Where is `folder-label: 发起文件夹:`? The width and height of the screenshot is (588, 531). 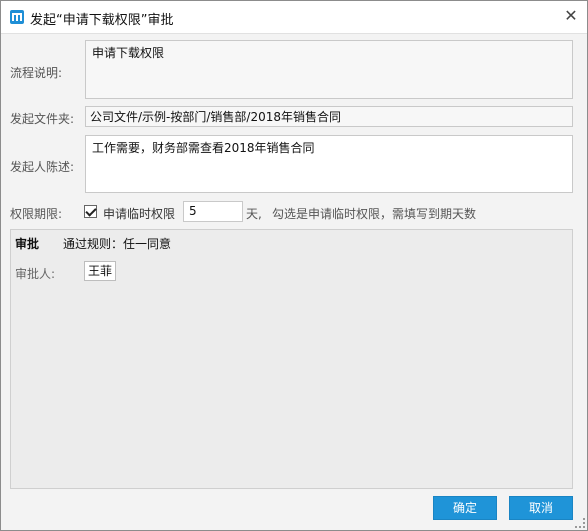 folder-label: 发起文件夹: is located at coordinates (42, 119).